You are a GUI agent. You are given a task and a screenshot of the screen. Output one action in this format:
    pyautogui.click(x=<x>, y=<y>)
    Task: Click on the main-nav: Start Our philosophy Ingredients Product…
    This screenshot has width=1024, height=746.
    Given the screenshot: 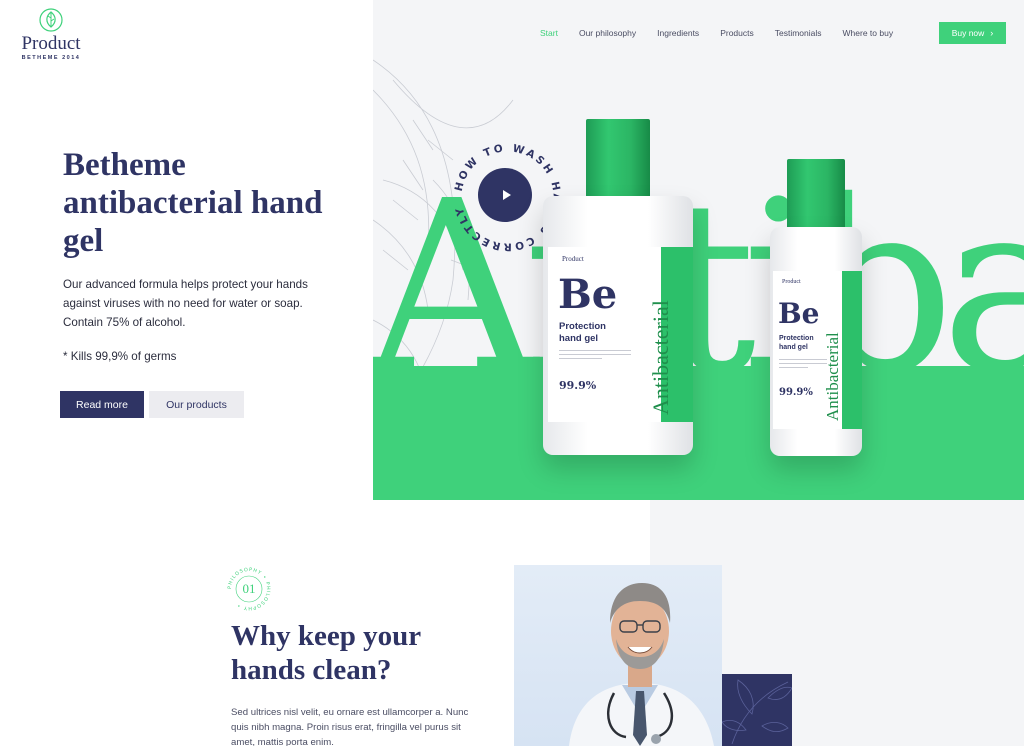 What is the action you would take?
    pyautogui.click(x=727, y=33)
    